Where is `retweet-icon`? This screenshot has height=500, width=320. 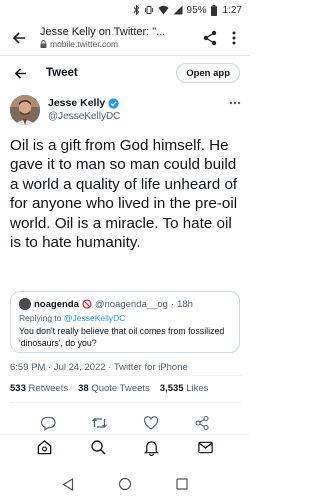
retweet-icon is located at coordinates (99, 423).